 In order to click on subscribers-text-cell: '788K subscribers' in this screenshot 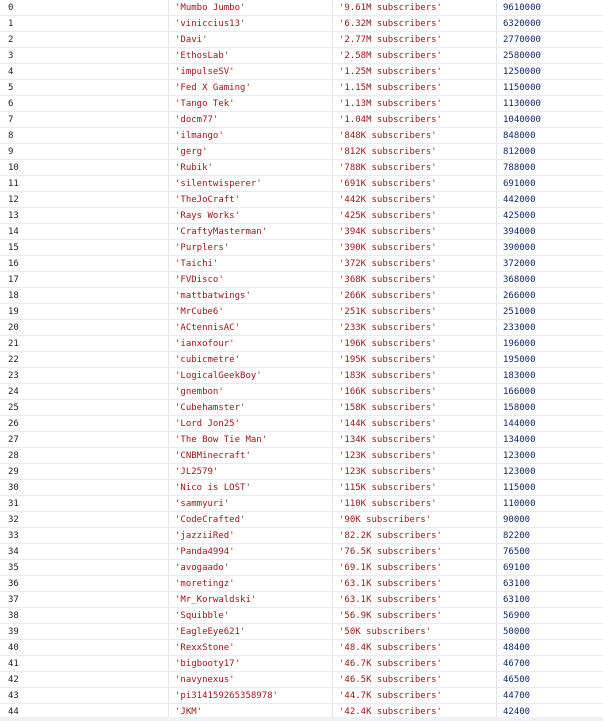, I will do `click(413, 168)`.